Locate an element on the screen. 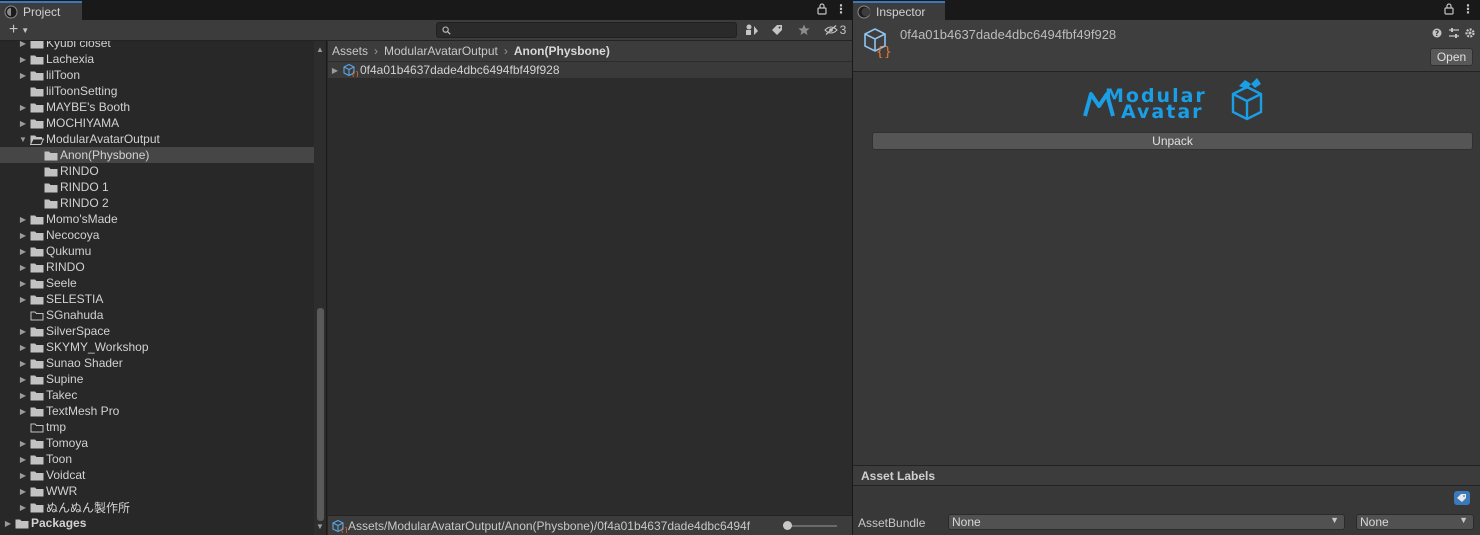 This screenshot has height=535, width=1480. tree-item: SGnahuda is located at coordinates (157, 315).